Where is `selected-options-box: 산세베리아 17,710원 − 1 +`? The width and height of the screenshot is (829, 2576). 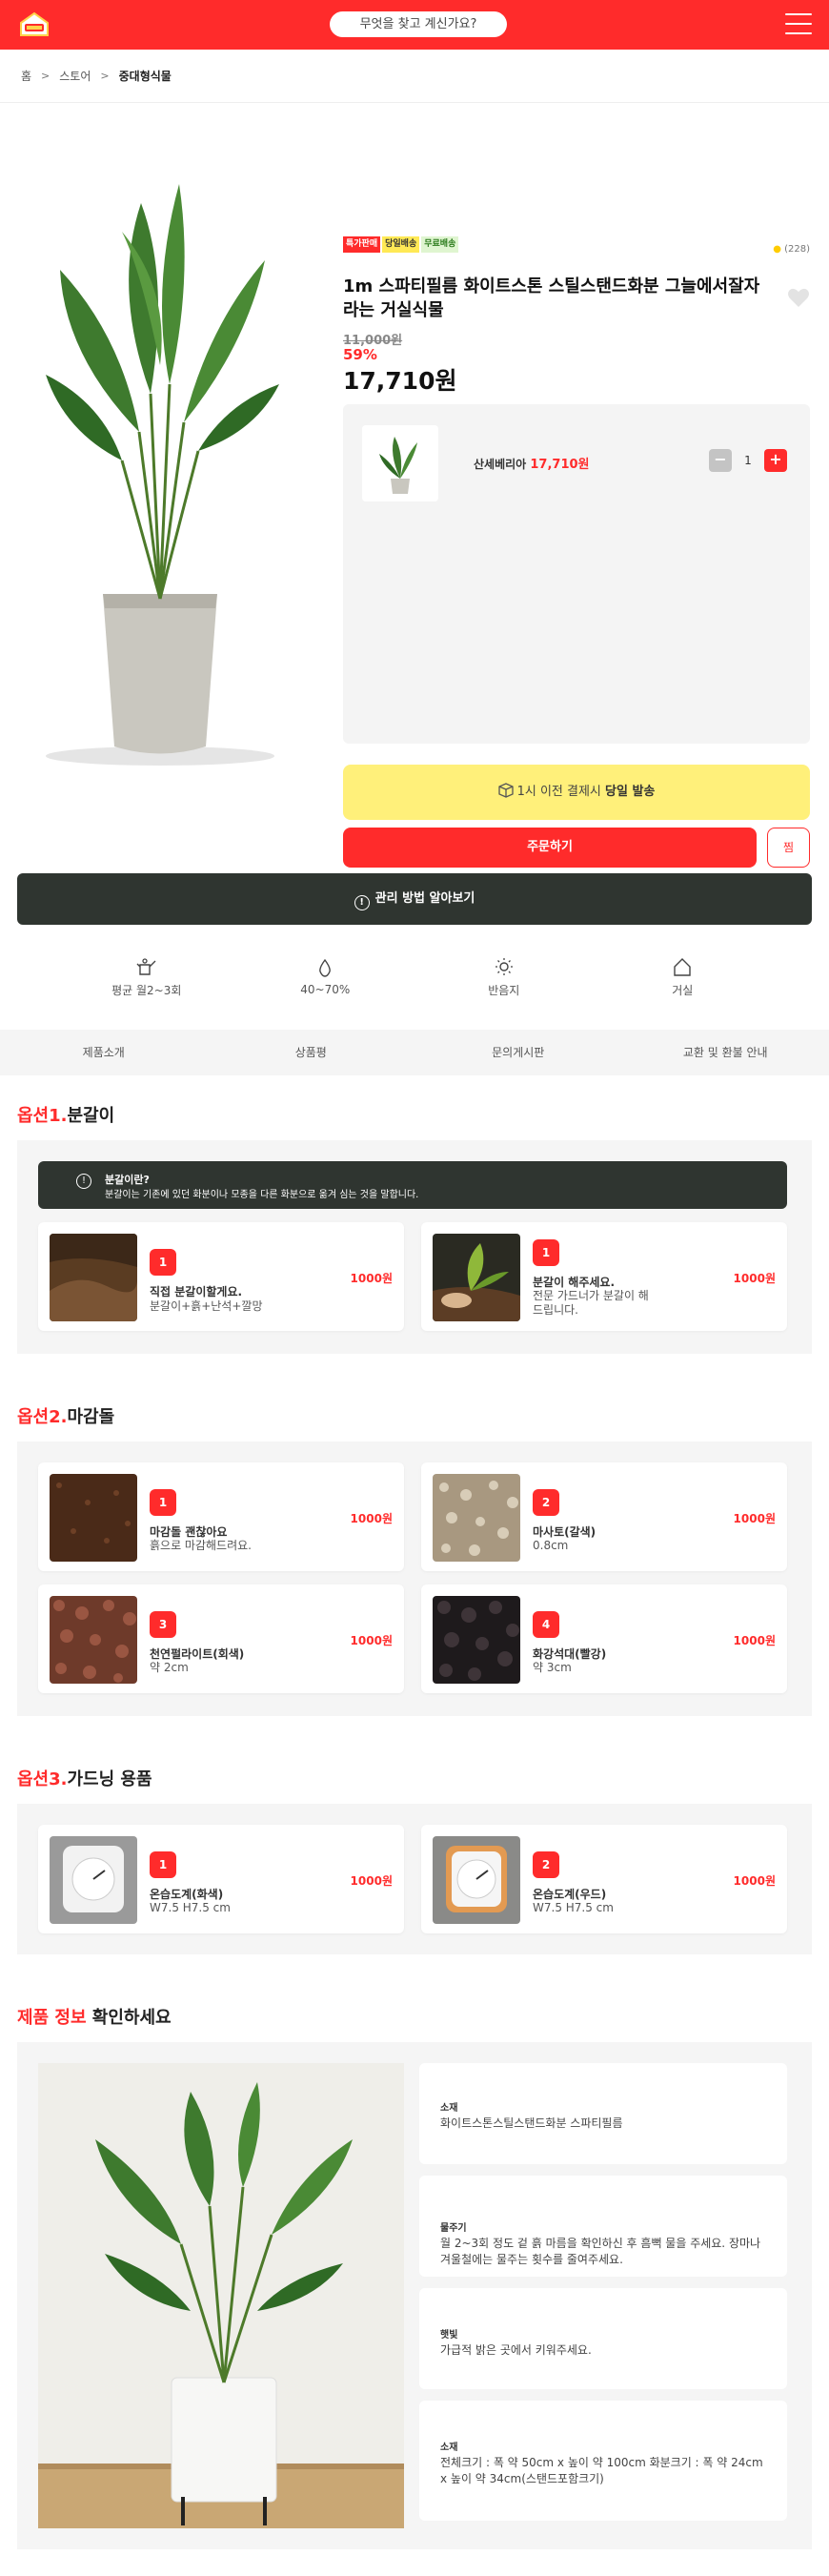 selected-options-box: 산세베리아 17,710원 − 1 + is located at coordinates (576, 574).